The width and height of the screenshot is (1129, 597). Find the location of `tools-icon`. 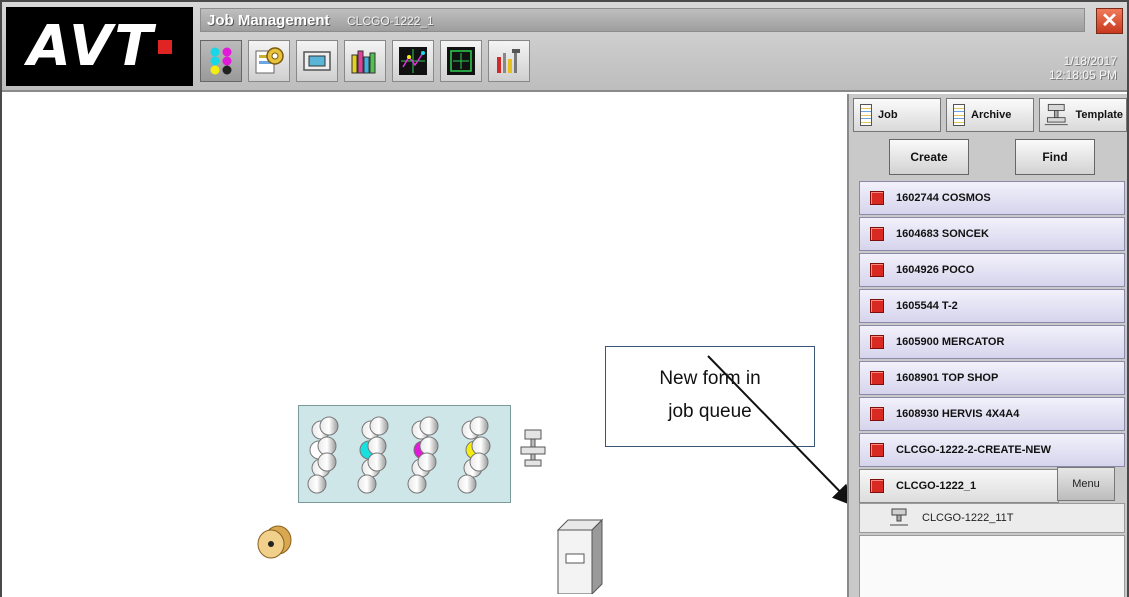

tools-icon is located at coordinates (508, 61).